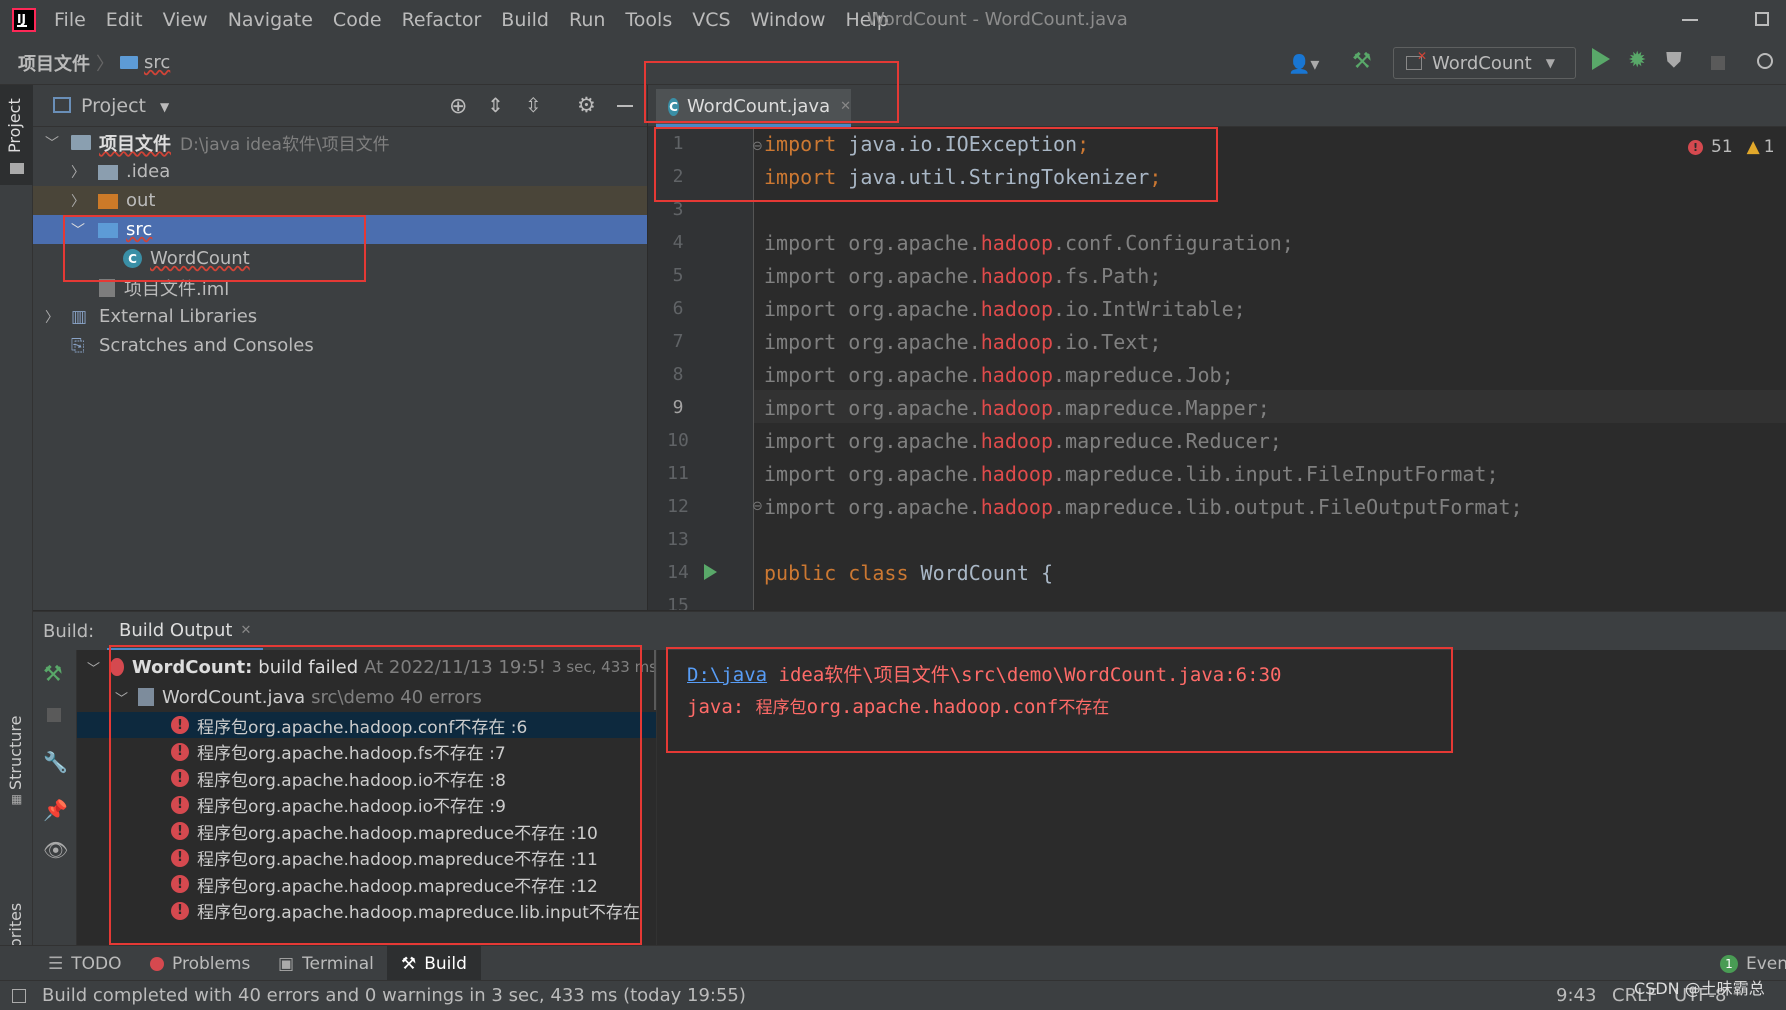 This screenshot has height=1010, width=1786. What do you see at coordinates (710, 572) in the screenshot?
I see `run-gutter-icon` at bounding box center [710, 572].